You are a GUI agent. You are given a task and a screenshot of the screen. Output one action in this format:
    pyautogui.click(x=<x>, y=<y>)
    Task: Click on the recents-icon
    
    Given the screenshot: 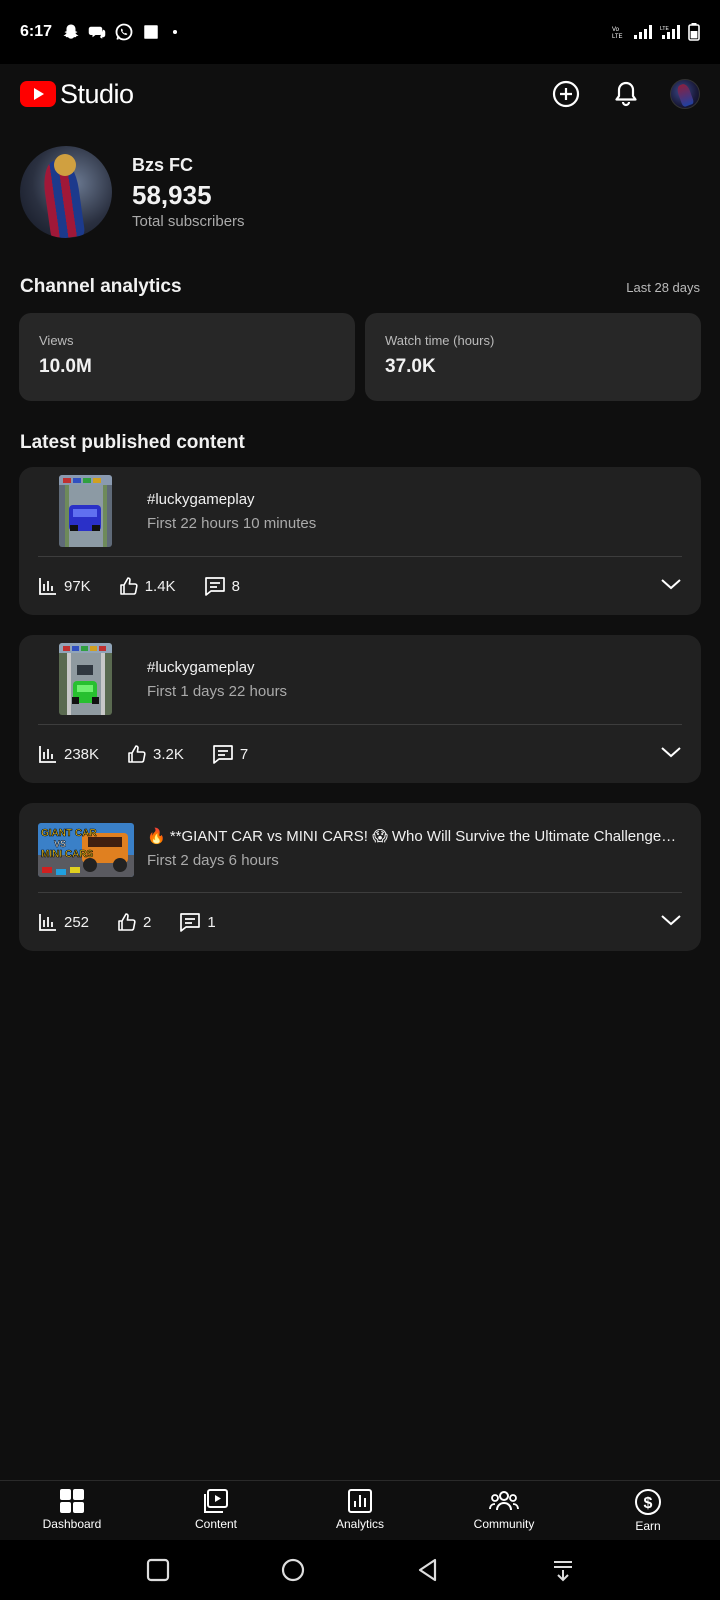 What is the action you would take?
    pyautogui.click(x=157, y=1570)
    